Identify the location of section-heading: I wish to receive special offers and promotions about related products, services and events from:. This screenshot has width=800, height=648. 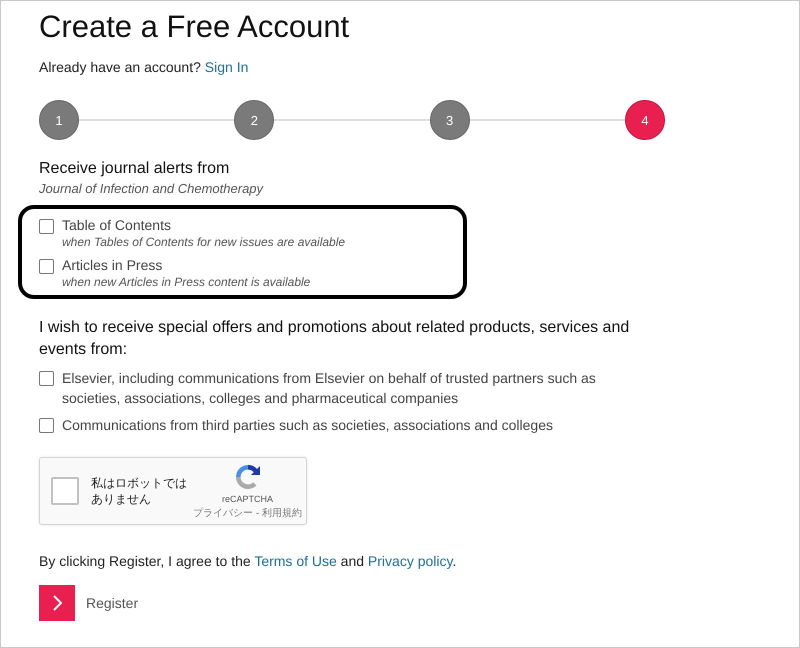
(334, 339).